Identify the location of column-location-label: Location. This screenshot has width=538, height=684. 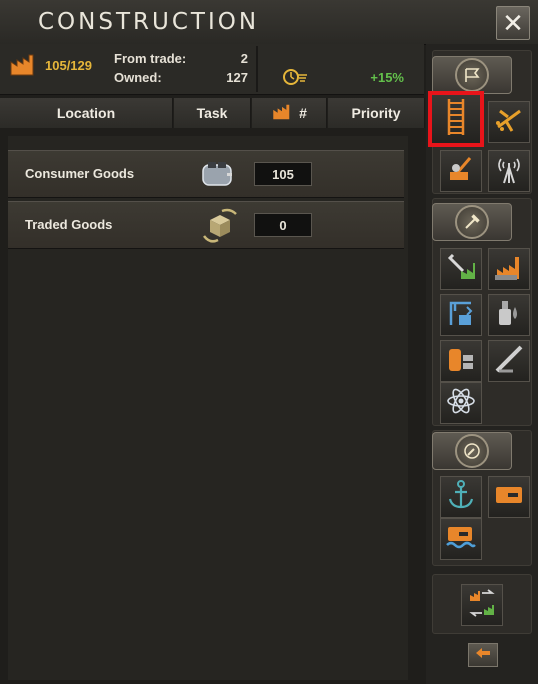
(86, 113).